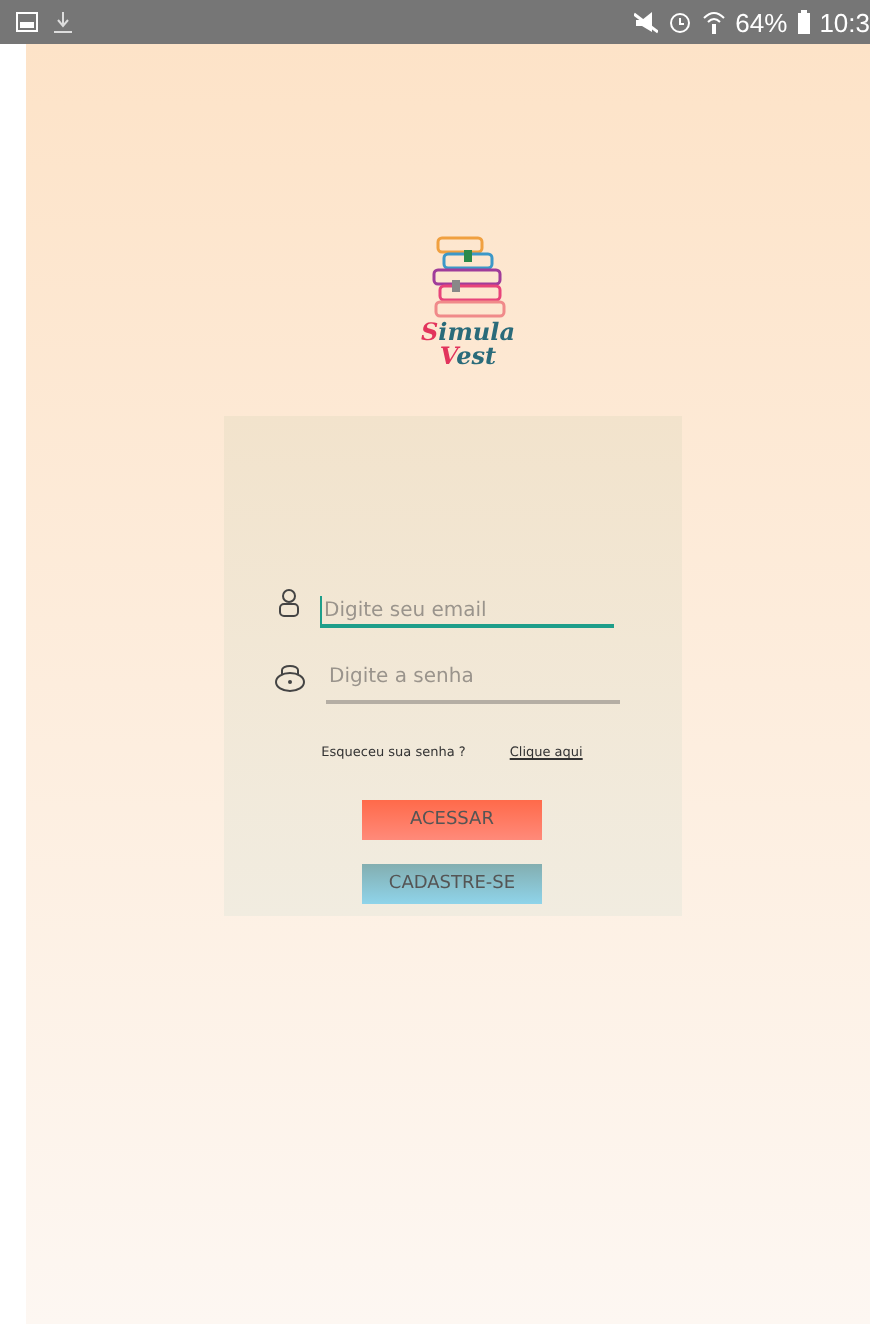 The image size is (870, 1324). What do you see at coordinates (289, 678) in the screenshot?
I see `lock-icon` at bounding box center [289, 678].